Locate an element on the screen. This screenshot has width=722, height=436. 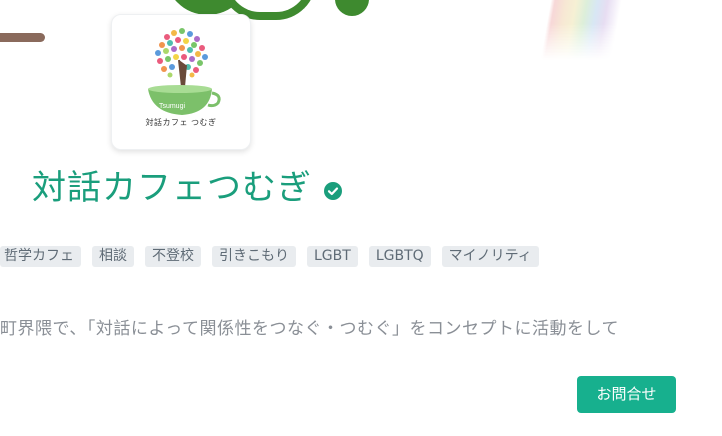
tag-item: LGBT is located at coordinates (332, 256).